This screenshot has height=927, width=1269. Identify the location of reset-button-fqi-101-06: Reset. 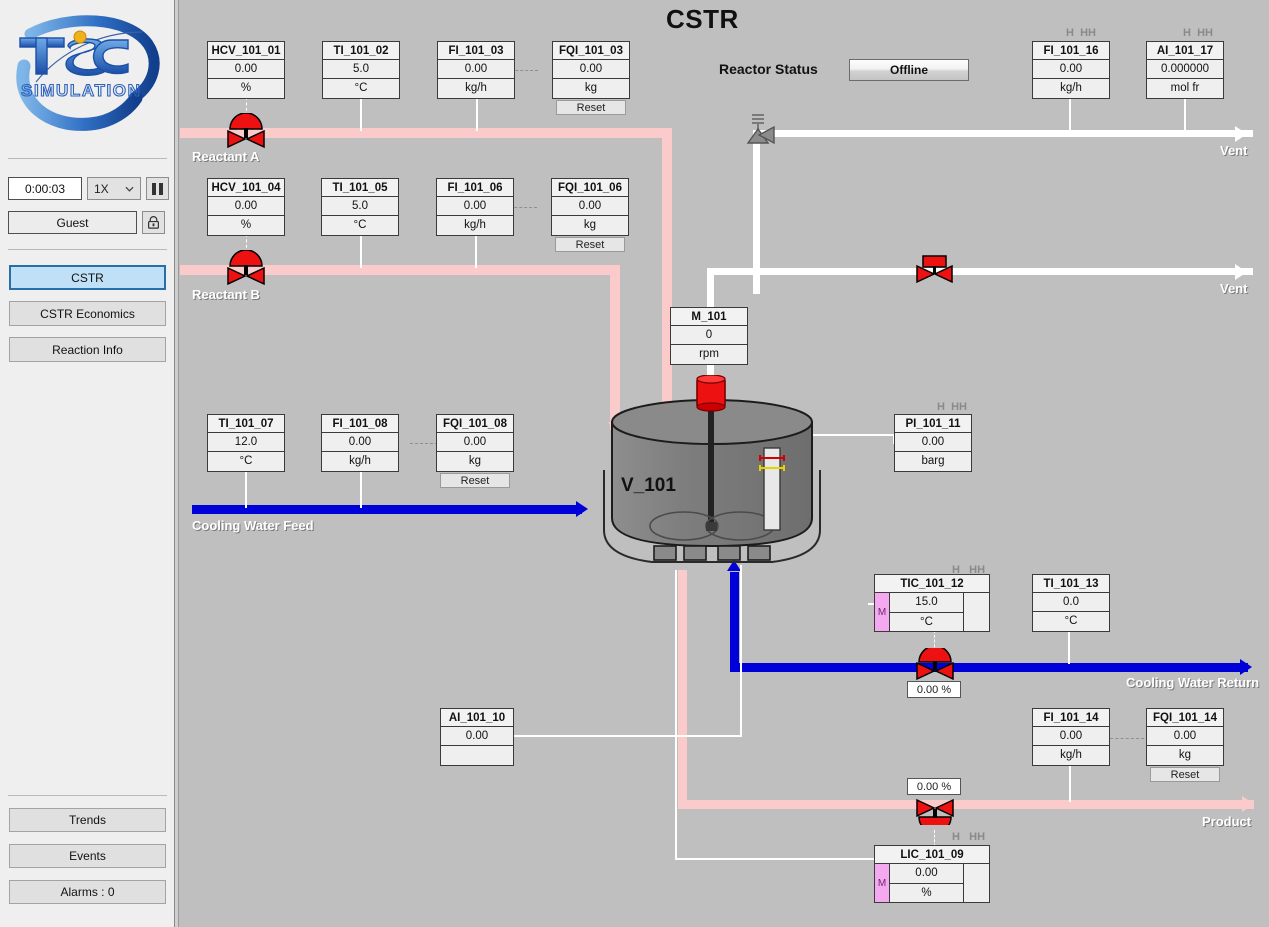
(590, 244).